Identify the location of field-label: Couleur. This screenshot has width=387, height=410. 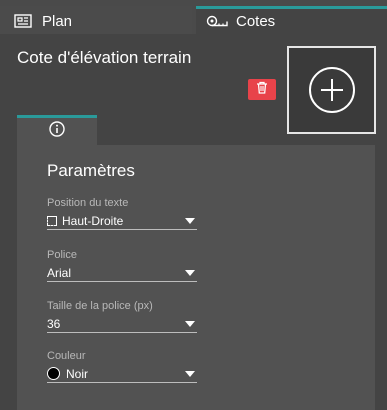
(66, 356).